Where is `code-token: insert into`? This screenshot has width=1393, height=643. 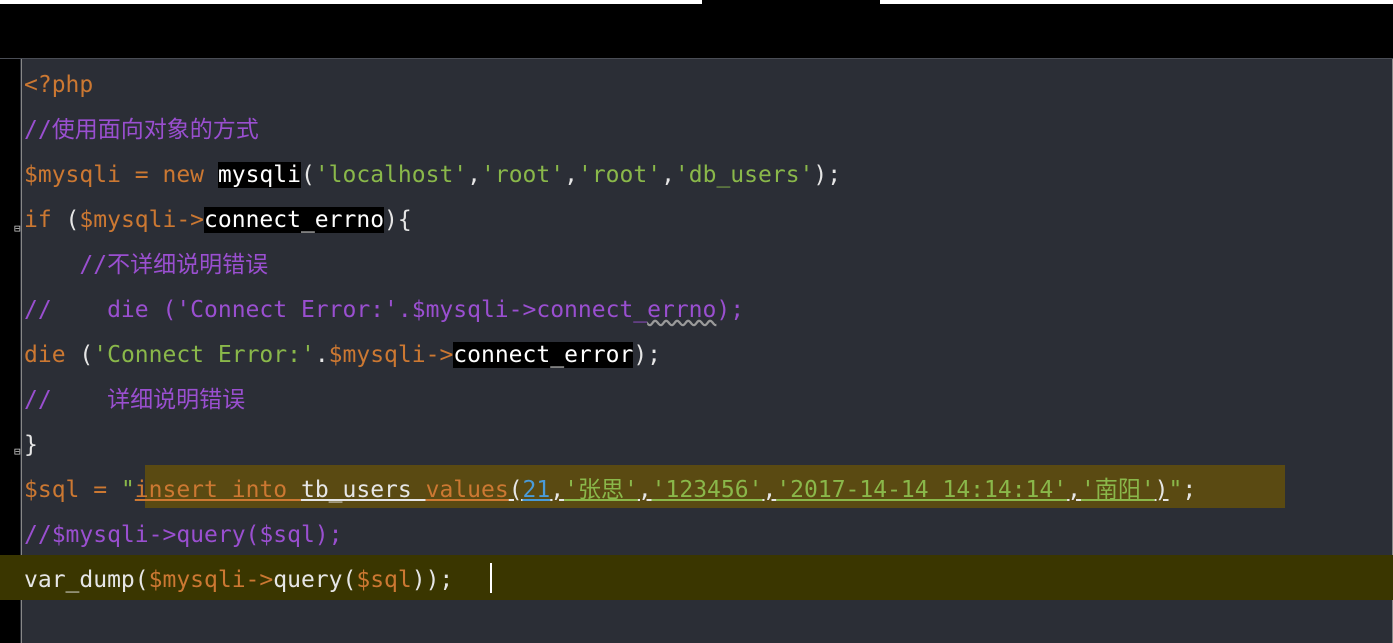
code-token: insert into is located at coordinates (217, 490).